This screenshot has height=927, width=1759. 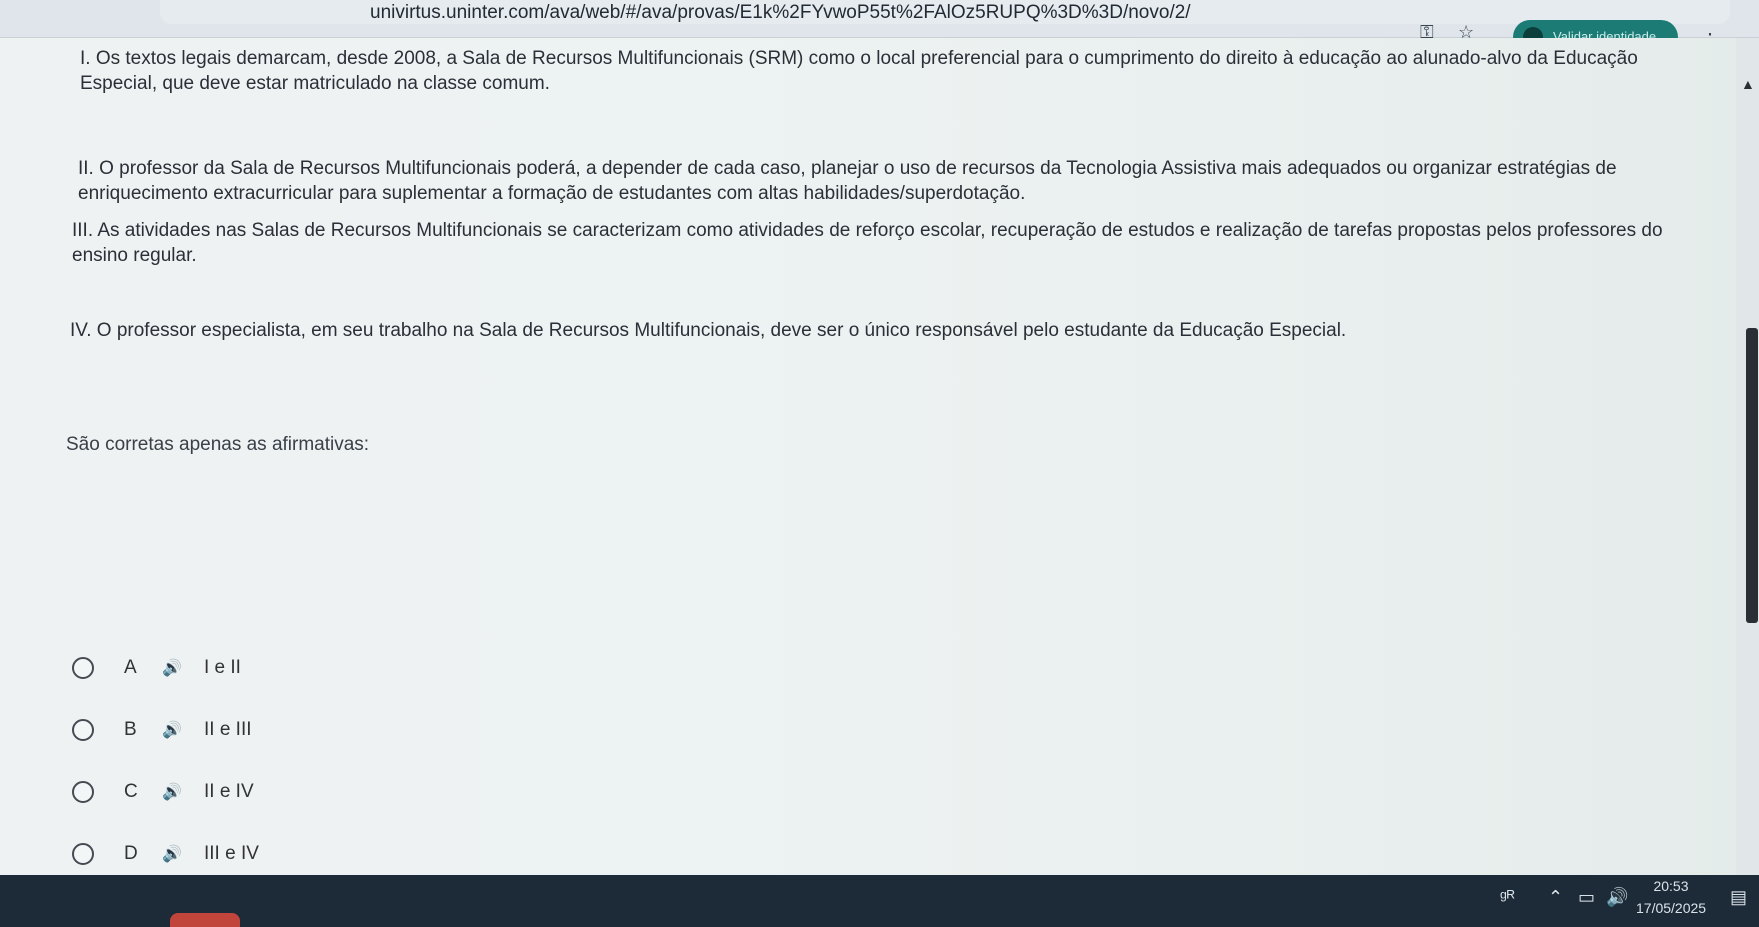 I want to click on option-text: III e IV, so click(x=231, y=853).